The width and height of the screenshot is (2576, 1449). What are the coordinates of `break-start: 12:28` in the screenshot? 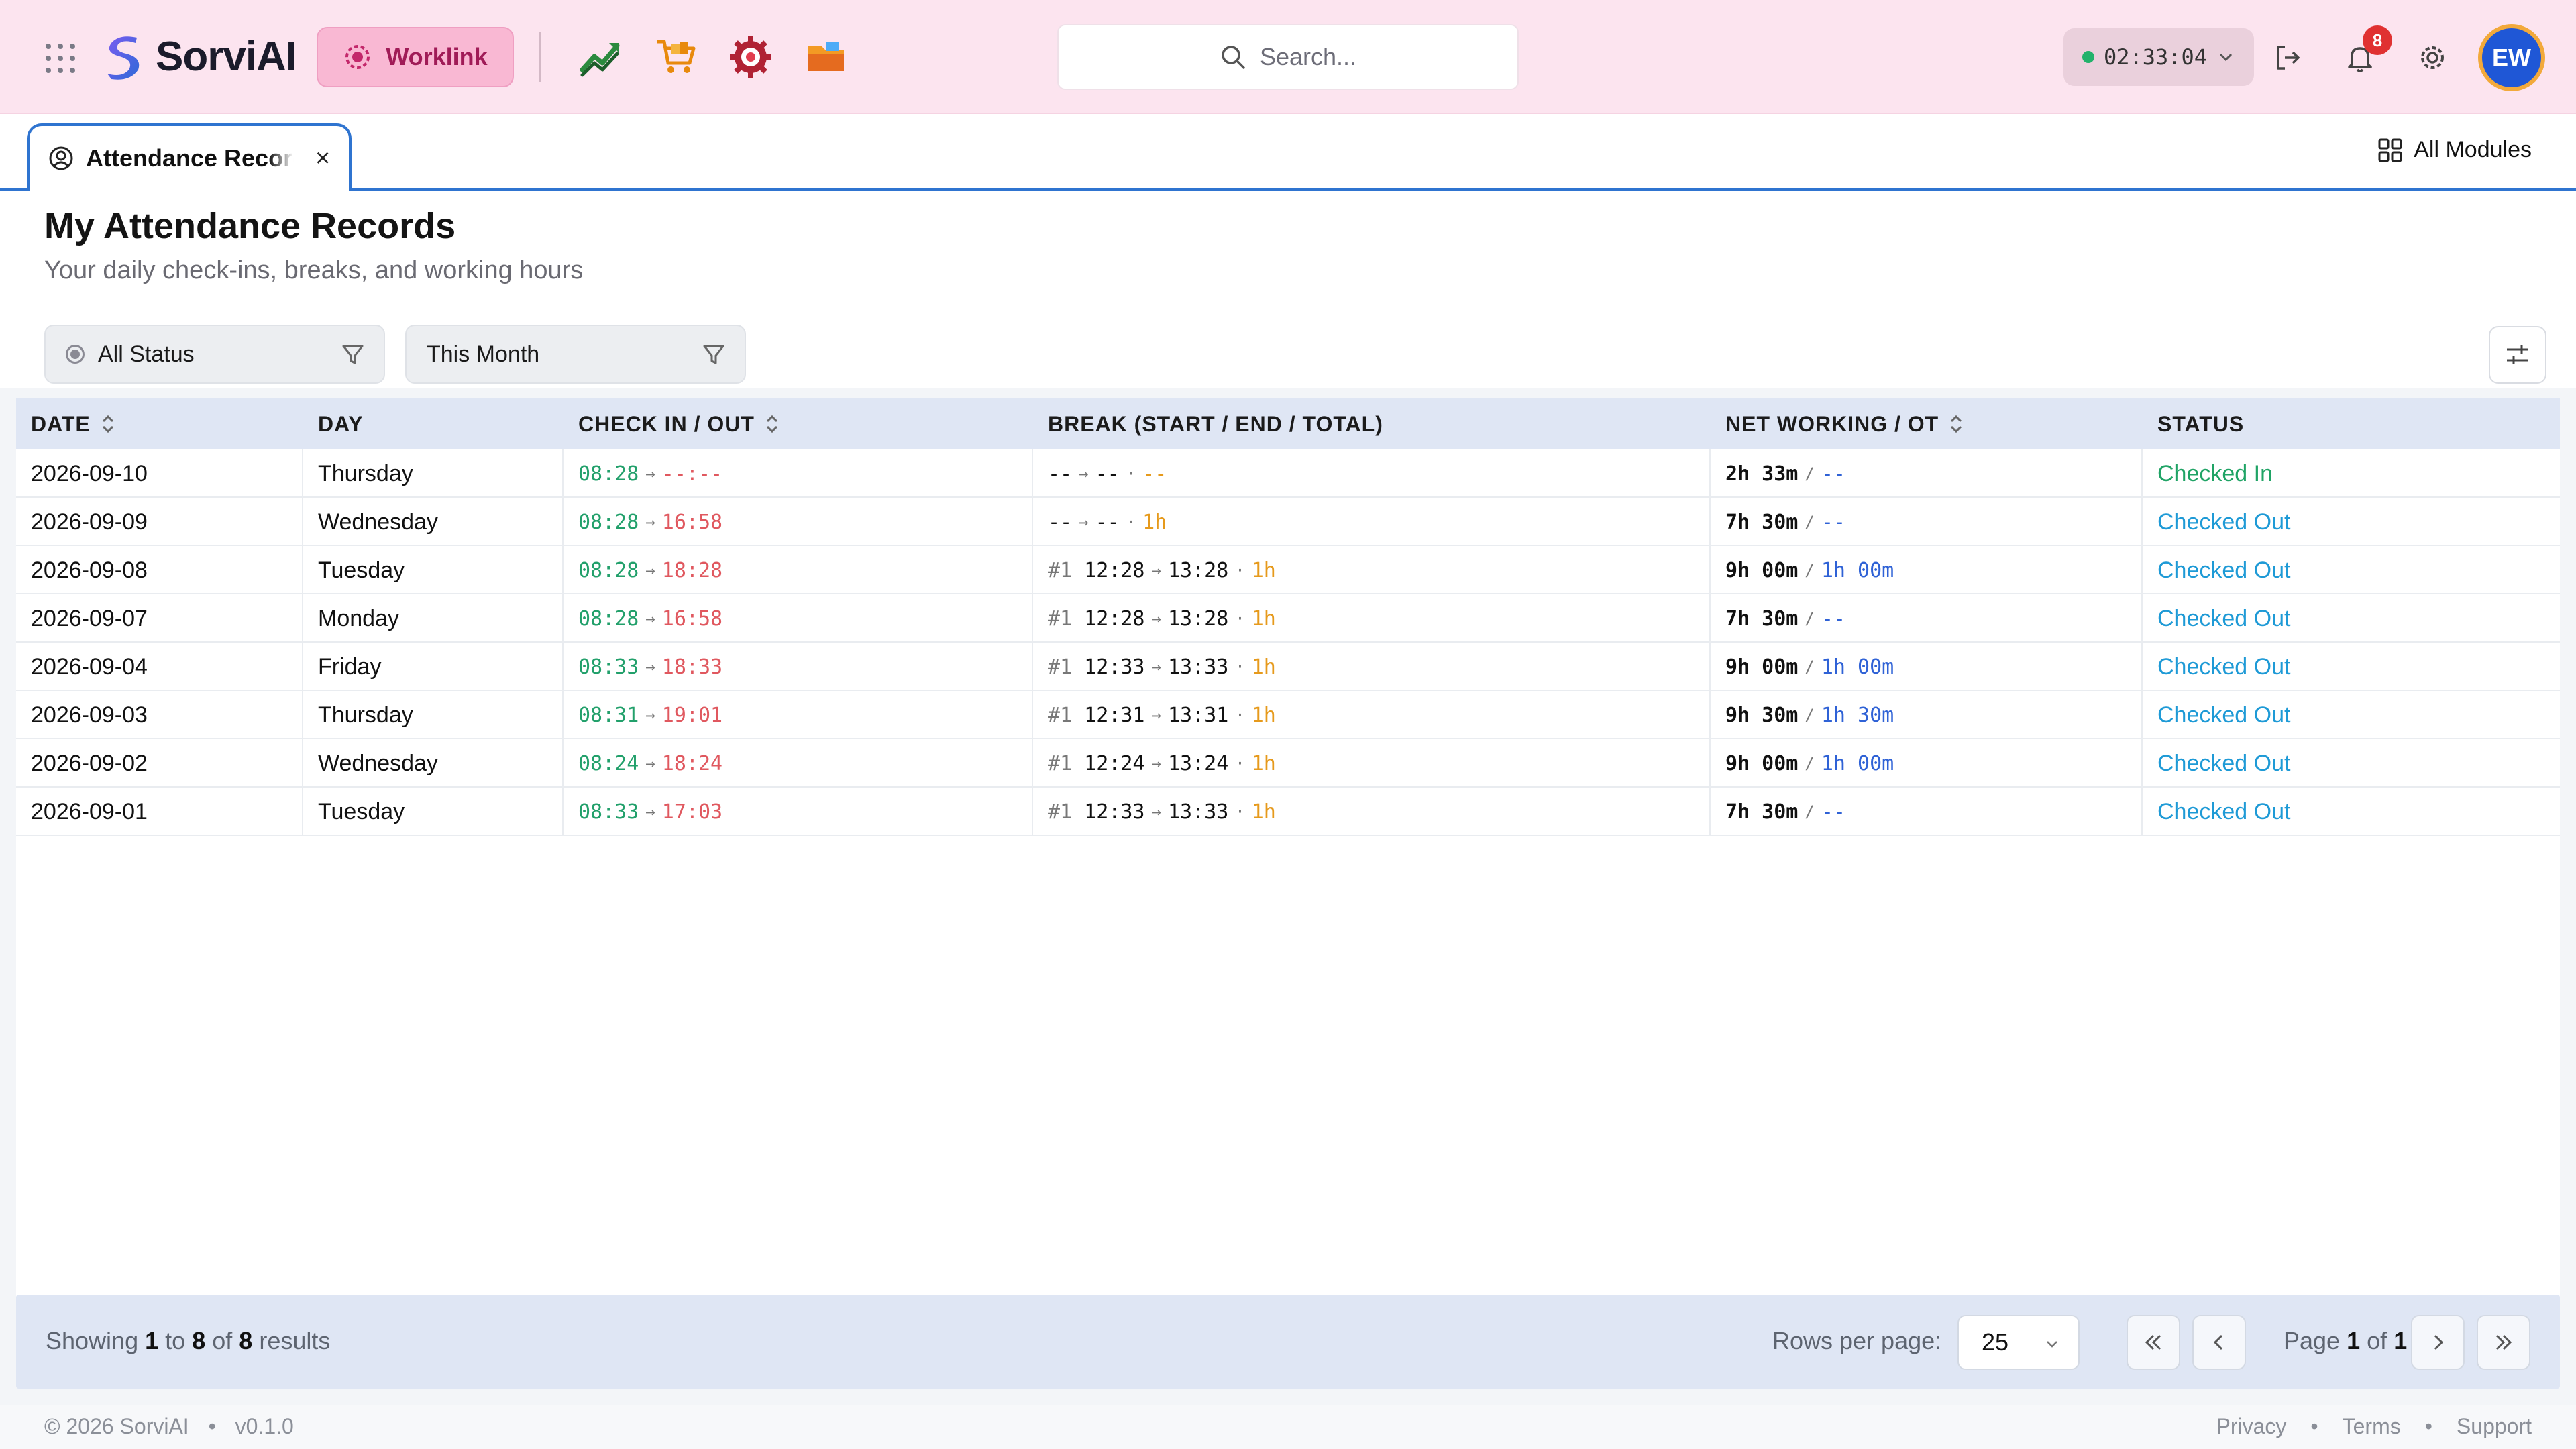 It's located at (1114, 570).